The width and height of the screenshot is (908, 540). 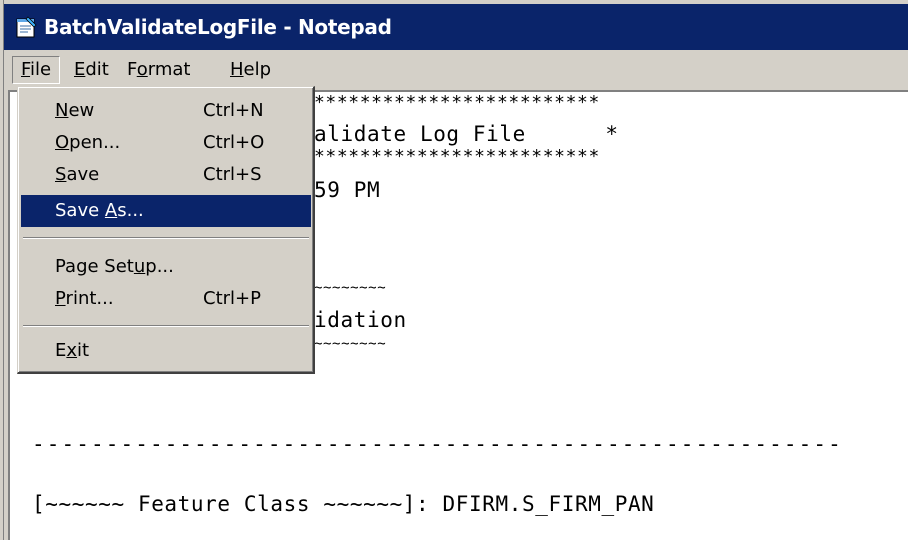 I want to click on menu-edit: Edit, so click(x=91, y=70).